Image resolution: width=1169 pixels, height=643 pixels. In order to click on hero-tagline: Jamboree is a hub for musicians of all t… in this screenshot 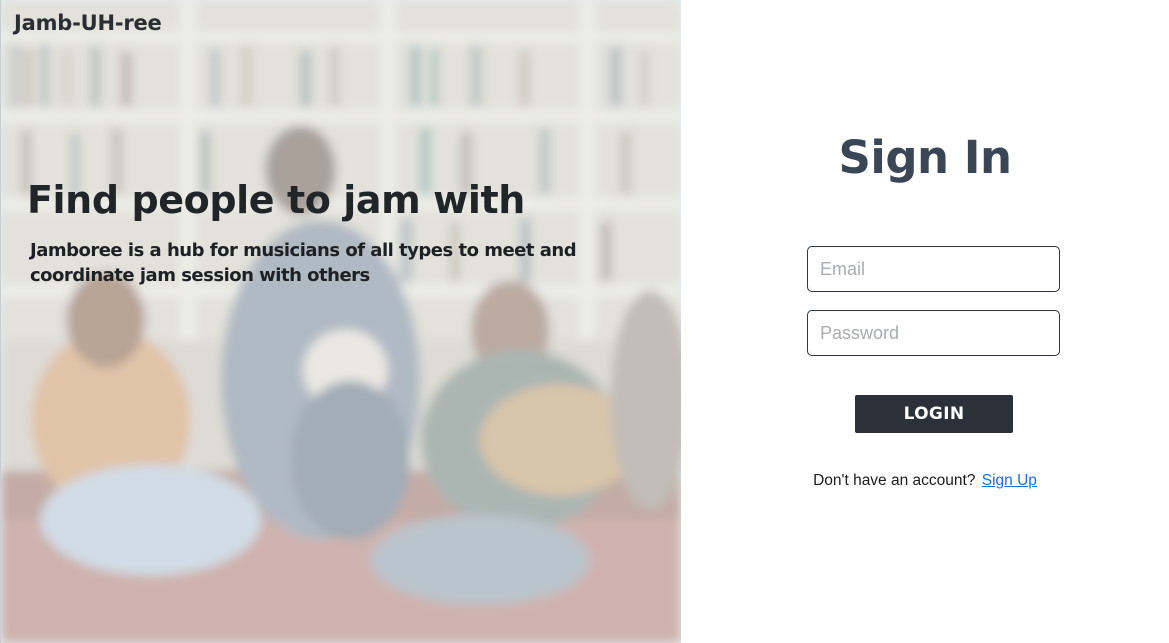, I will do `click(303, 263)`.